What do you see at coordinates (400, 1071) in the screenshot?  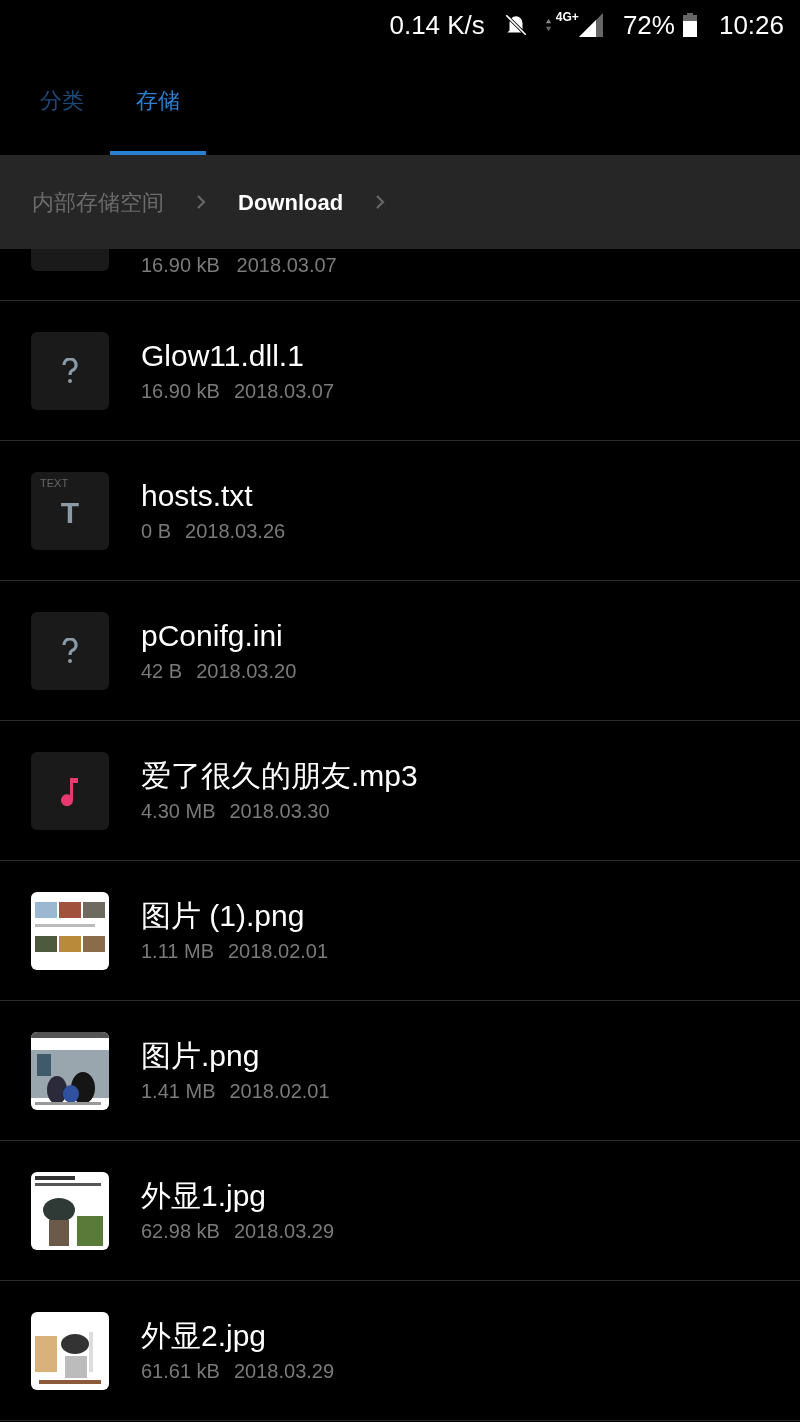 I see `file-row: 图片.png 1.41 MB 2018.02.01` at bounding box center [400, 1071].